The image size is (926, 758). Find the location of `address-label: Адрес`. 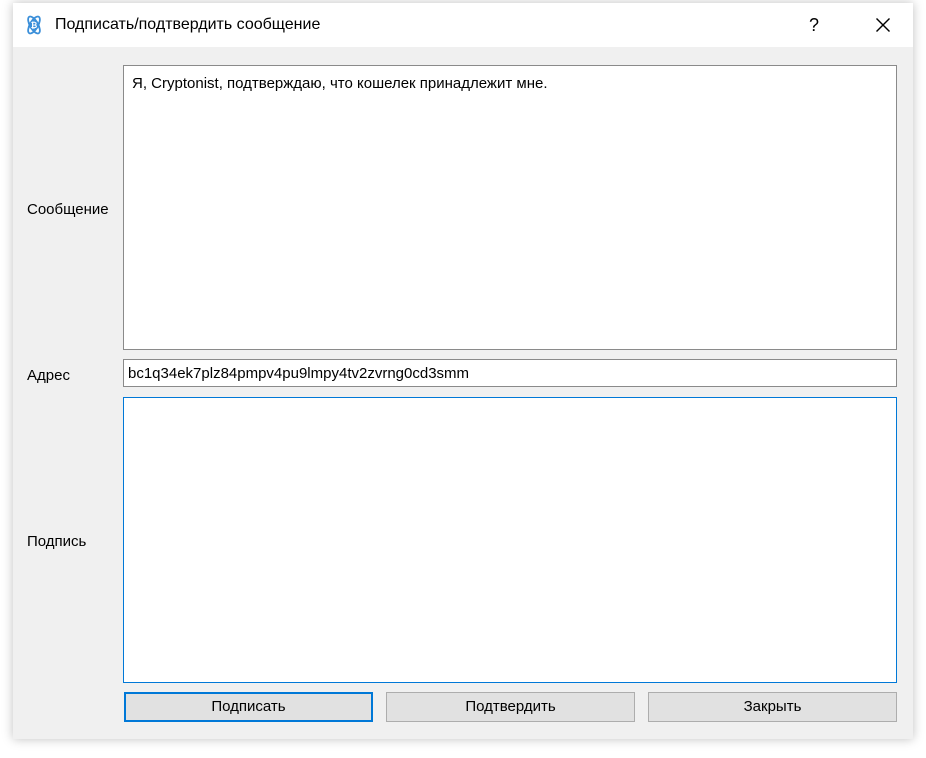

address-label: Адрес is located at coordinates (48, 375).